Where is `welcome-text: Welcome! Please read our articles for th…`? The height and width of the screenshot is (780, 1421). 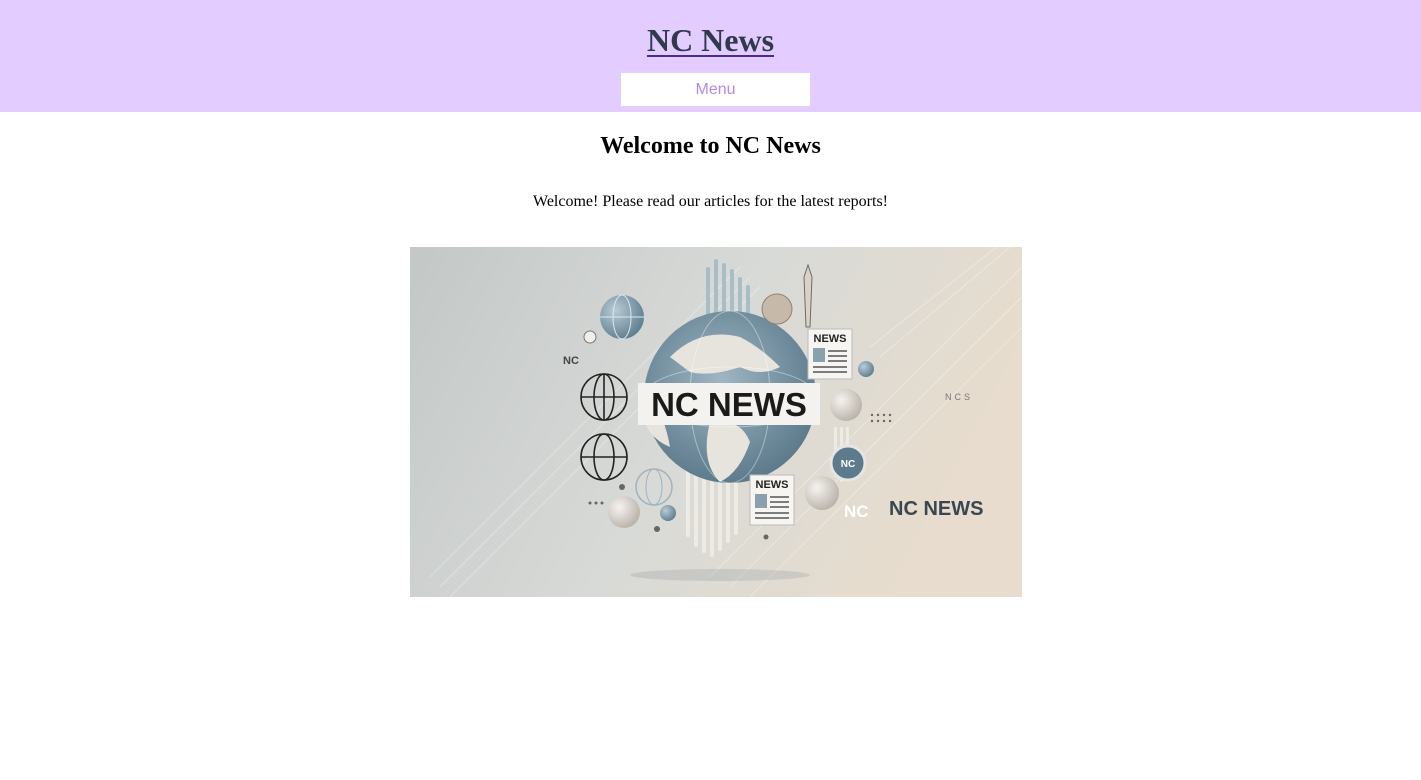 welcome-text: Welcome! Please read our articles for th… is located at coordinates (710, 201).